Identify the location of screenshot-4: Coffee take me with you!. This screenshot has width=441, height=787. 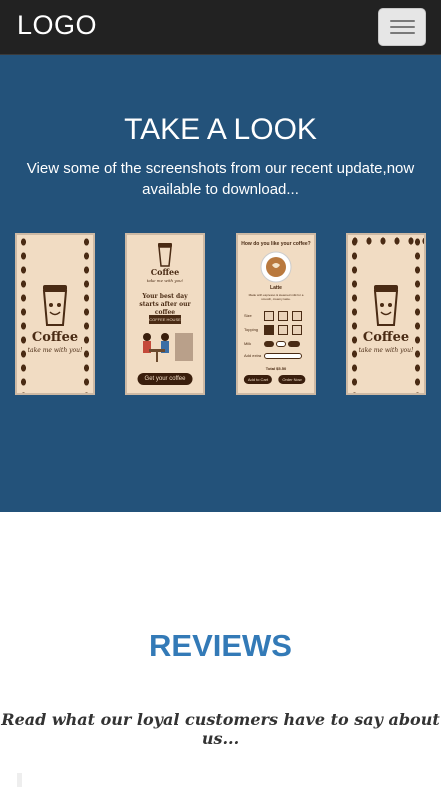
(386, 314).